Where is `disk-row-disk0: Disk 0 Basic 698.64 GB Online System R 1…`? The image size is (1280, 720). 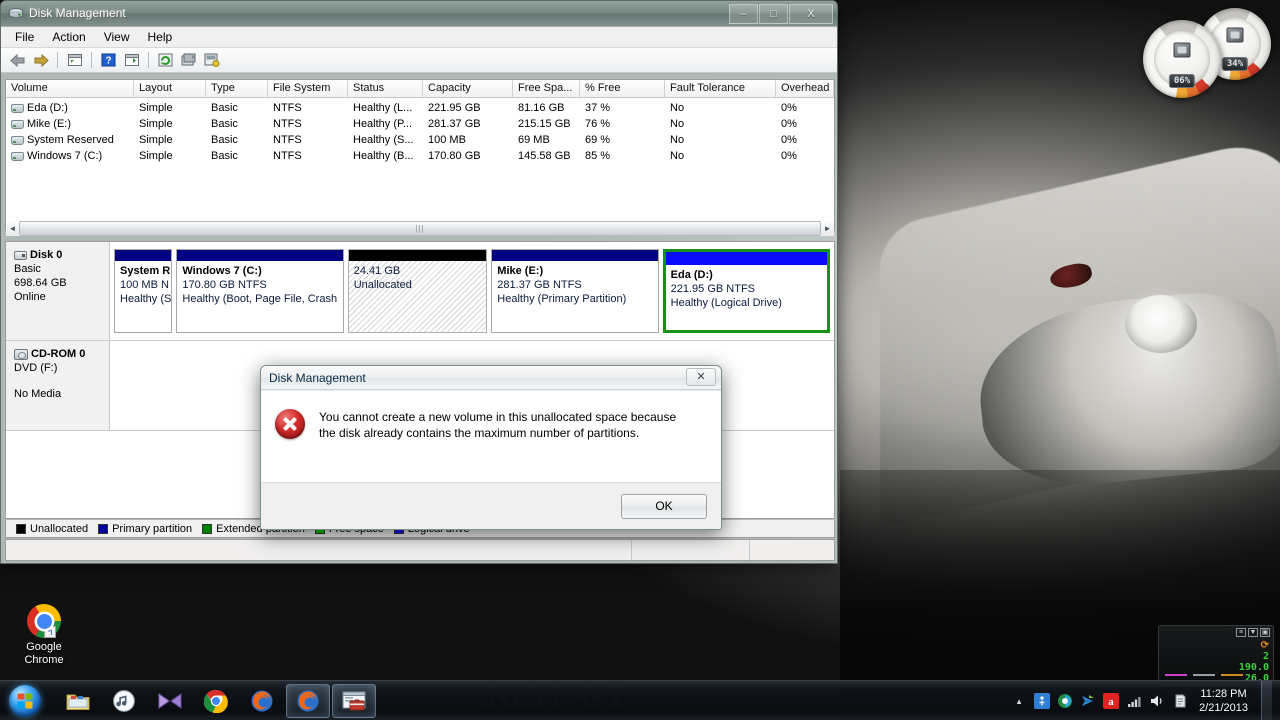 disk-row-disk0: Disk 0 Basic 698.64 GB Online System R 1… is located at coordinates (420, 291).